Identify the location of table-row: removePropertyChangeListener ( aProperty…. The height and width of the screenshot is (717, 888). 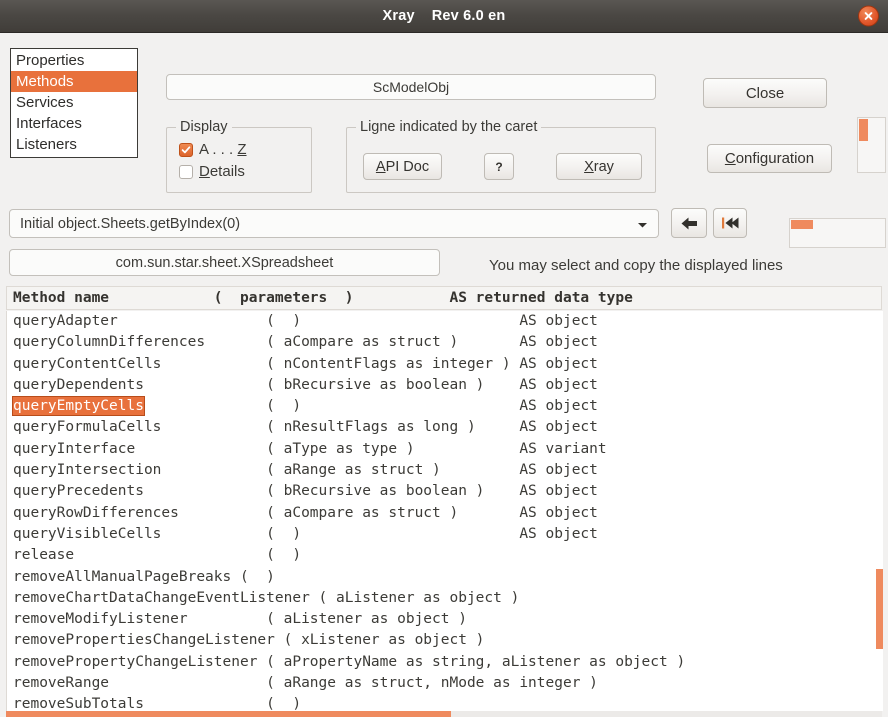
(447, 662).